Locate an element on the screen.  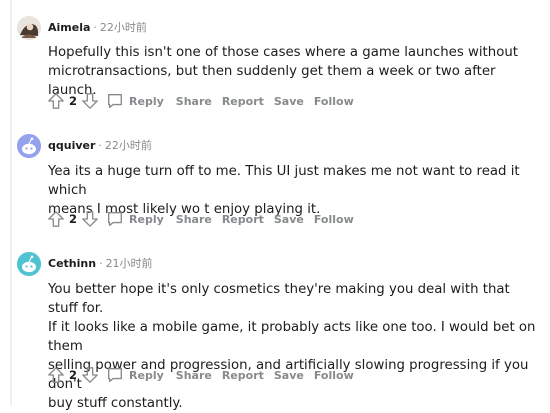
comment-author: qquiver is located at coordinates (71, 145).